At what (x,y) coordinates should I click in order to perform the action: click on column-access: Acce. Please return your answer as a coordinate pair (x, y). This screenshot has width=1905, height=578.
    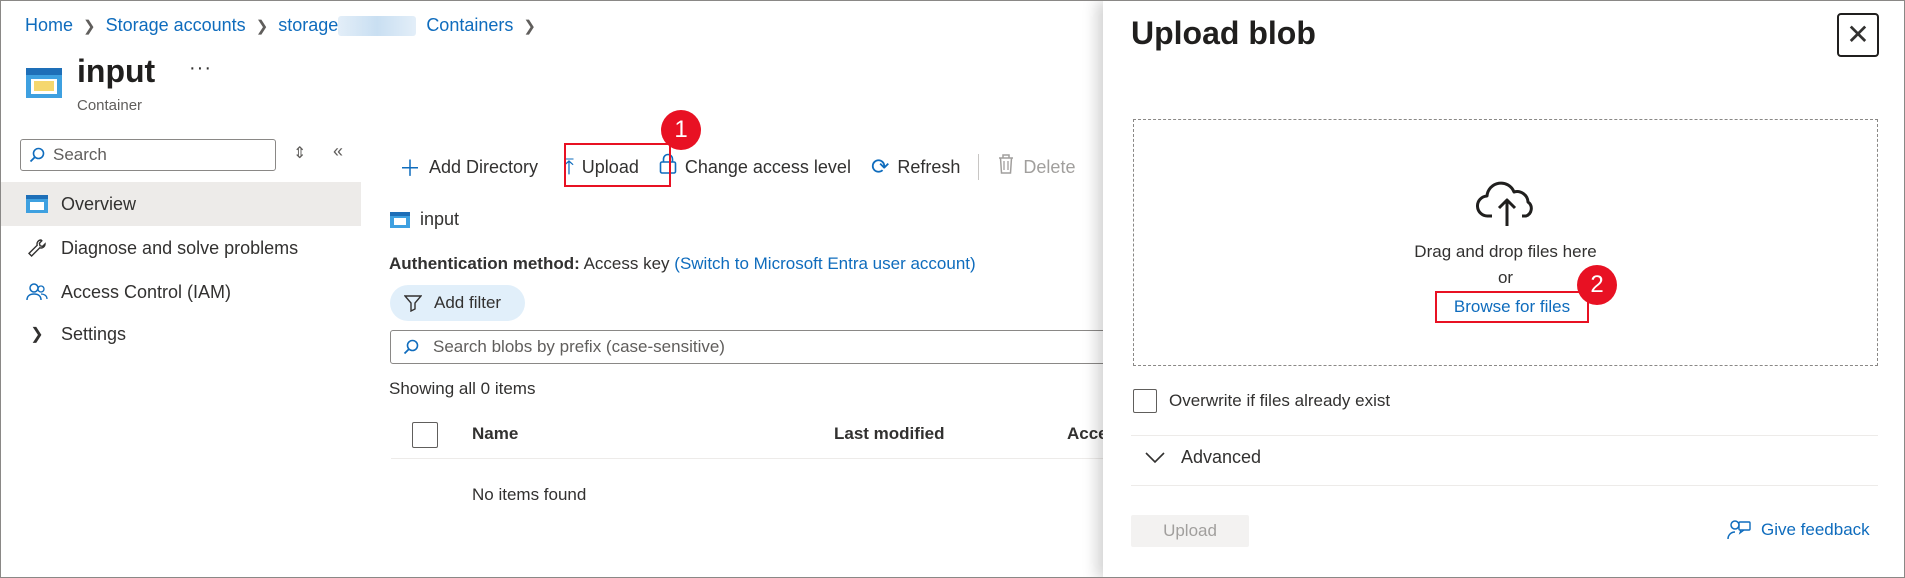
    Looking at the image, I should click on (1087, 434).